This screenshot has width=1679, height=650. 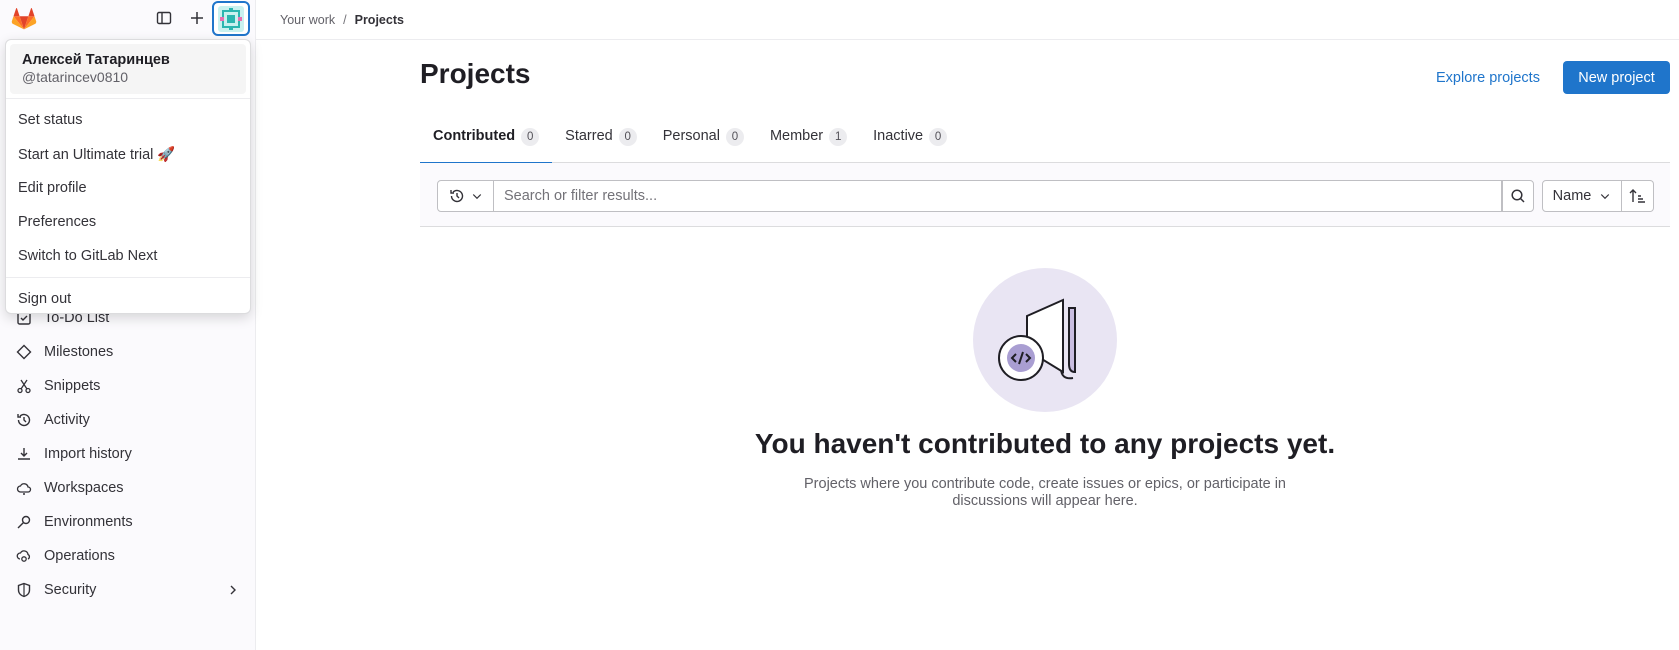 What do you see at coordinates (70, 590) in the screenshot?
I see `sidebar-item-label: Security` at bounding box center [70, 590].